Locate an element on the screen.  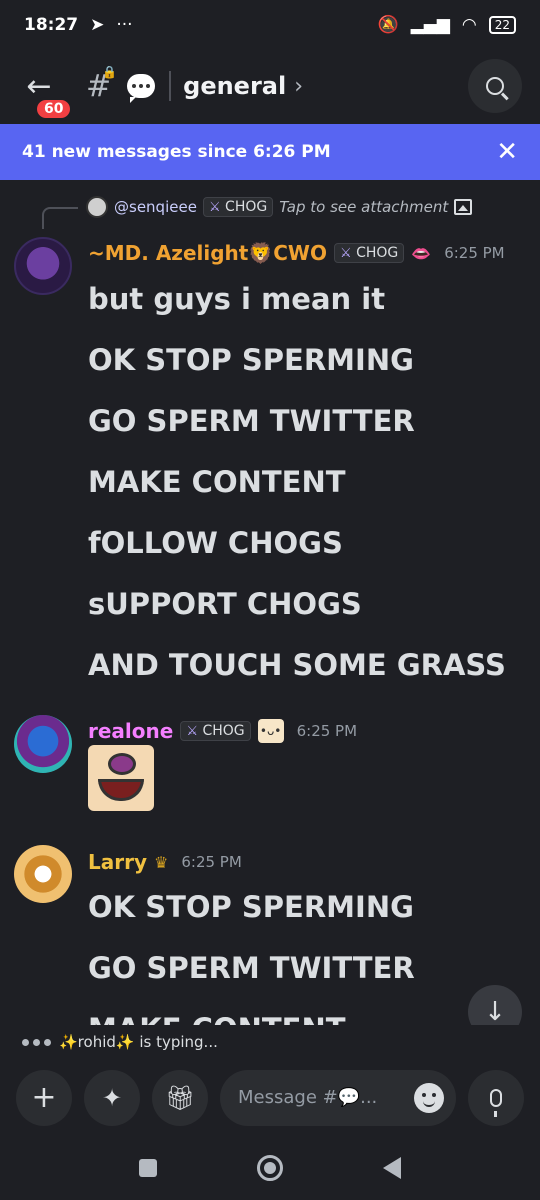
emoji-button is located at coordinates (429, 1097).